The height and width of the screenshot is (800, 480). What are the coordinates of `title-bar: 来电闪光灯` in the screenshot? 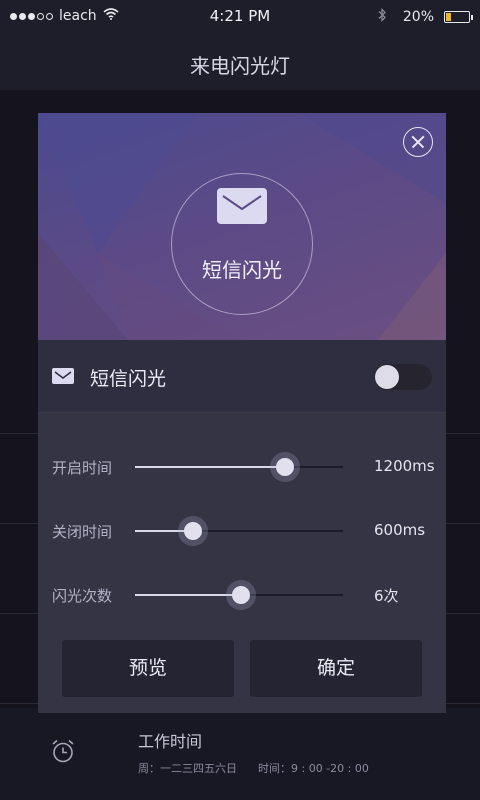 It's located at (240, 62).